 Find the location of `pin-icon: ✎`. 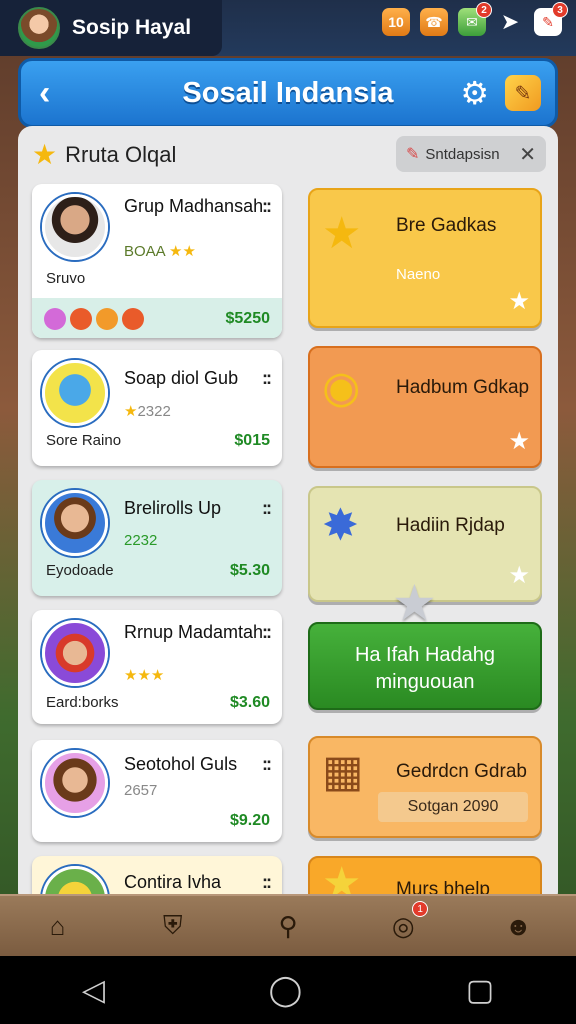

pin-icon: ✎ is located at coordinates (413, 154).